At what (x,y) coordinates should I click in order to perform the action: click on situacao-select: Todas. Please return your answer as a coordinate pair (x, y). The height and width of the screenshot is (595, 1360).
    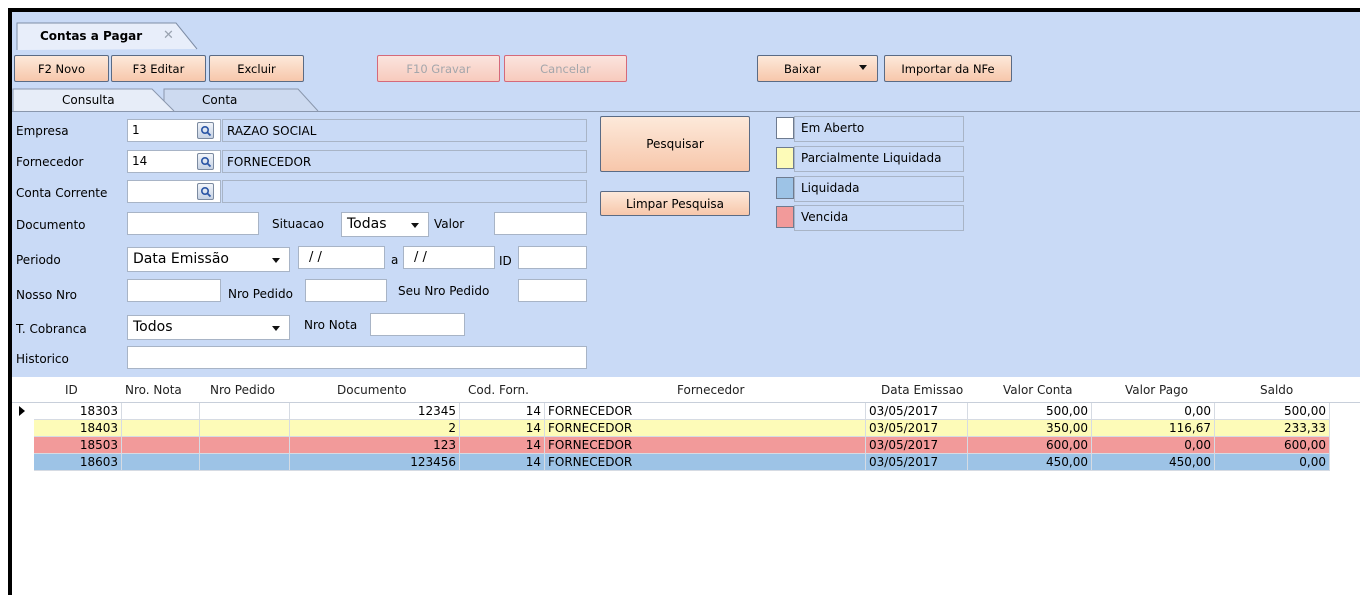
    Looking at the image, I should click on (385, 224).